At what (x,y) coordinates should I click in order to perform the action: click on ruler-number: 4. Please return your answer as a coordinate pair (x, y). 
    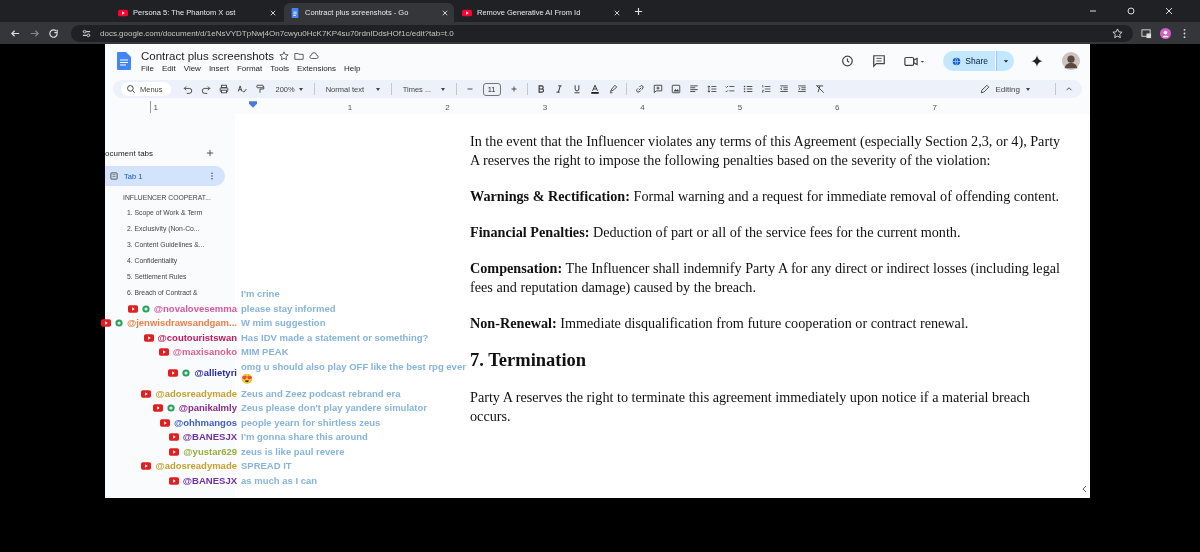
    Looking at the image, I should click on (642, 107).